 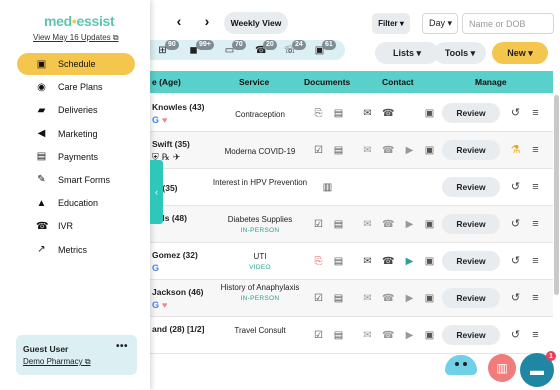 I want to click on patient-name: Swift (35), so click(x=171, y=144).